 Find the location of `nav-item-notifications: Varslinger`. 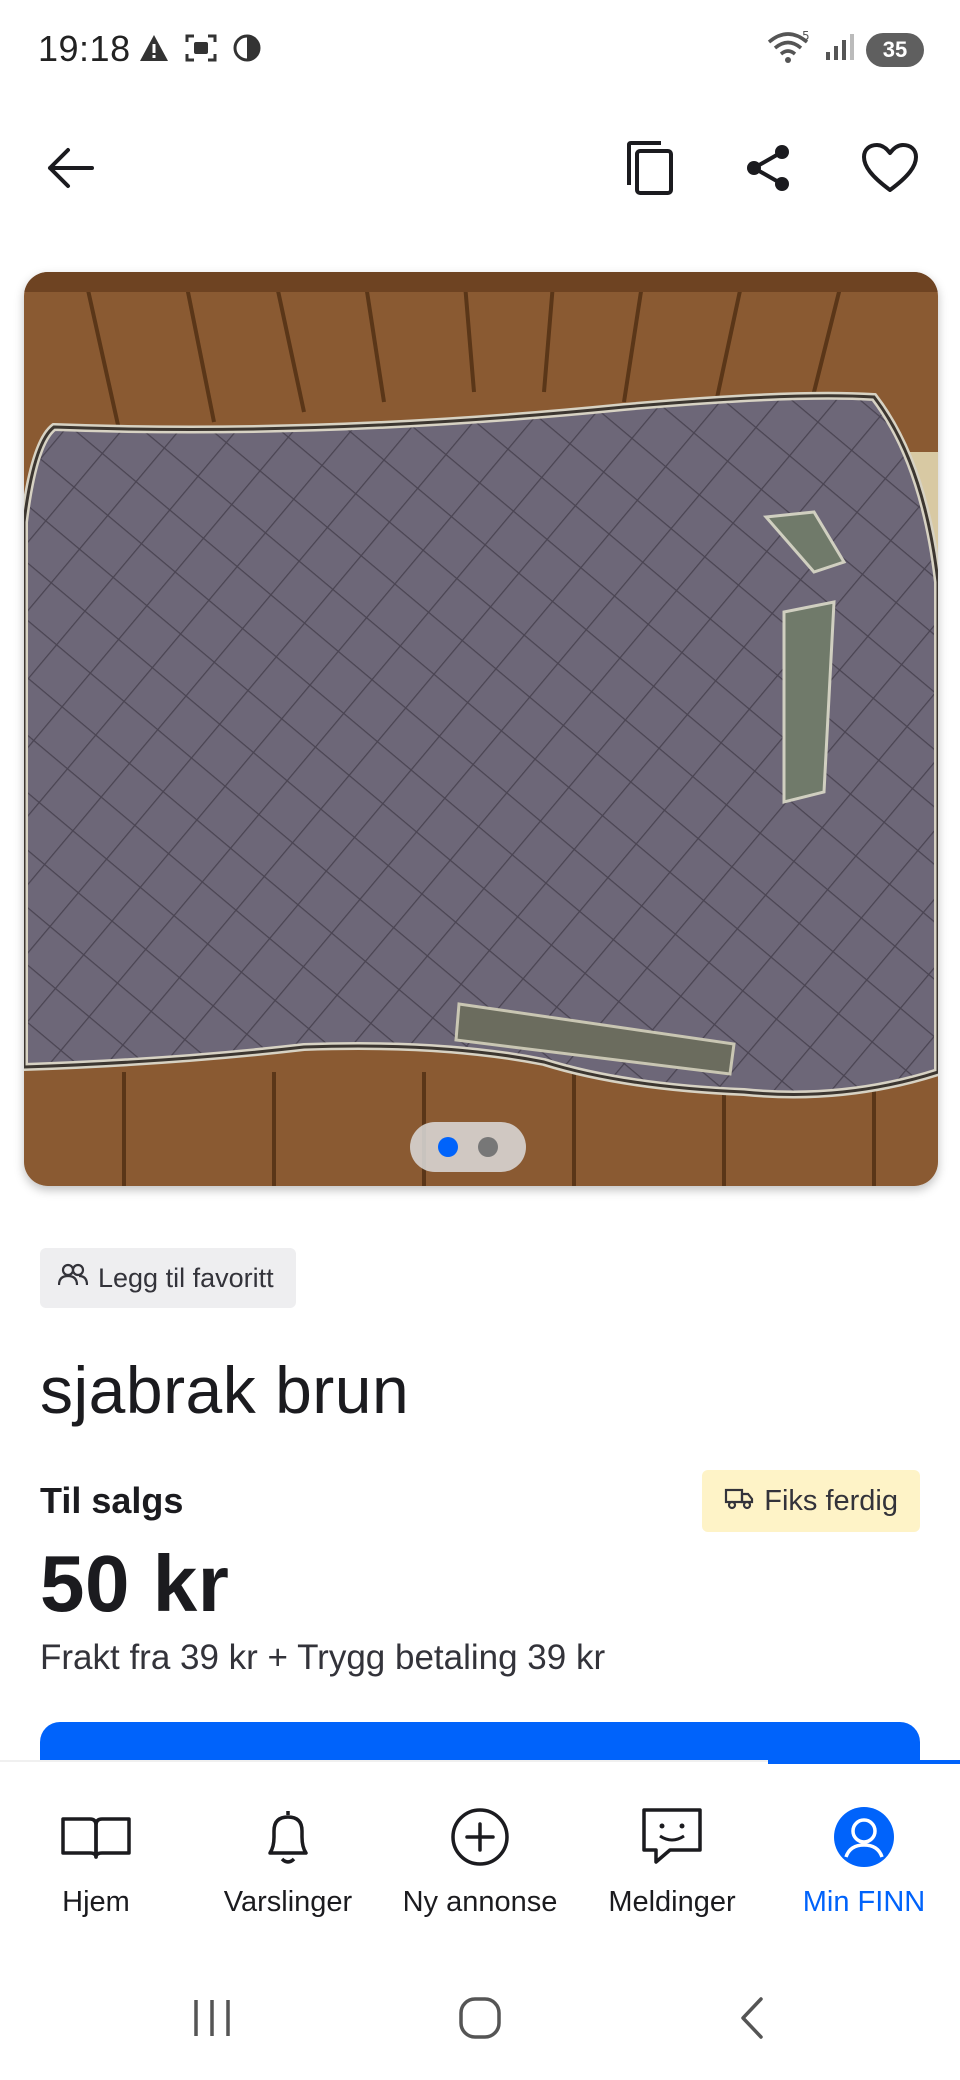

nav-item-notifications: Varslinger is located at coordinates (288, 1847).